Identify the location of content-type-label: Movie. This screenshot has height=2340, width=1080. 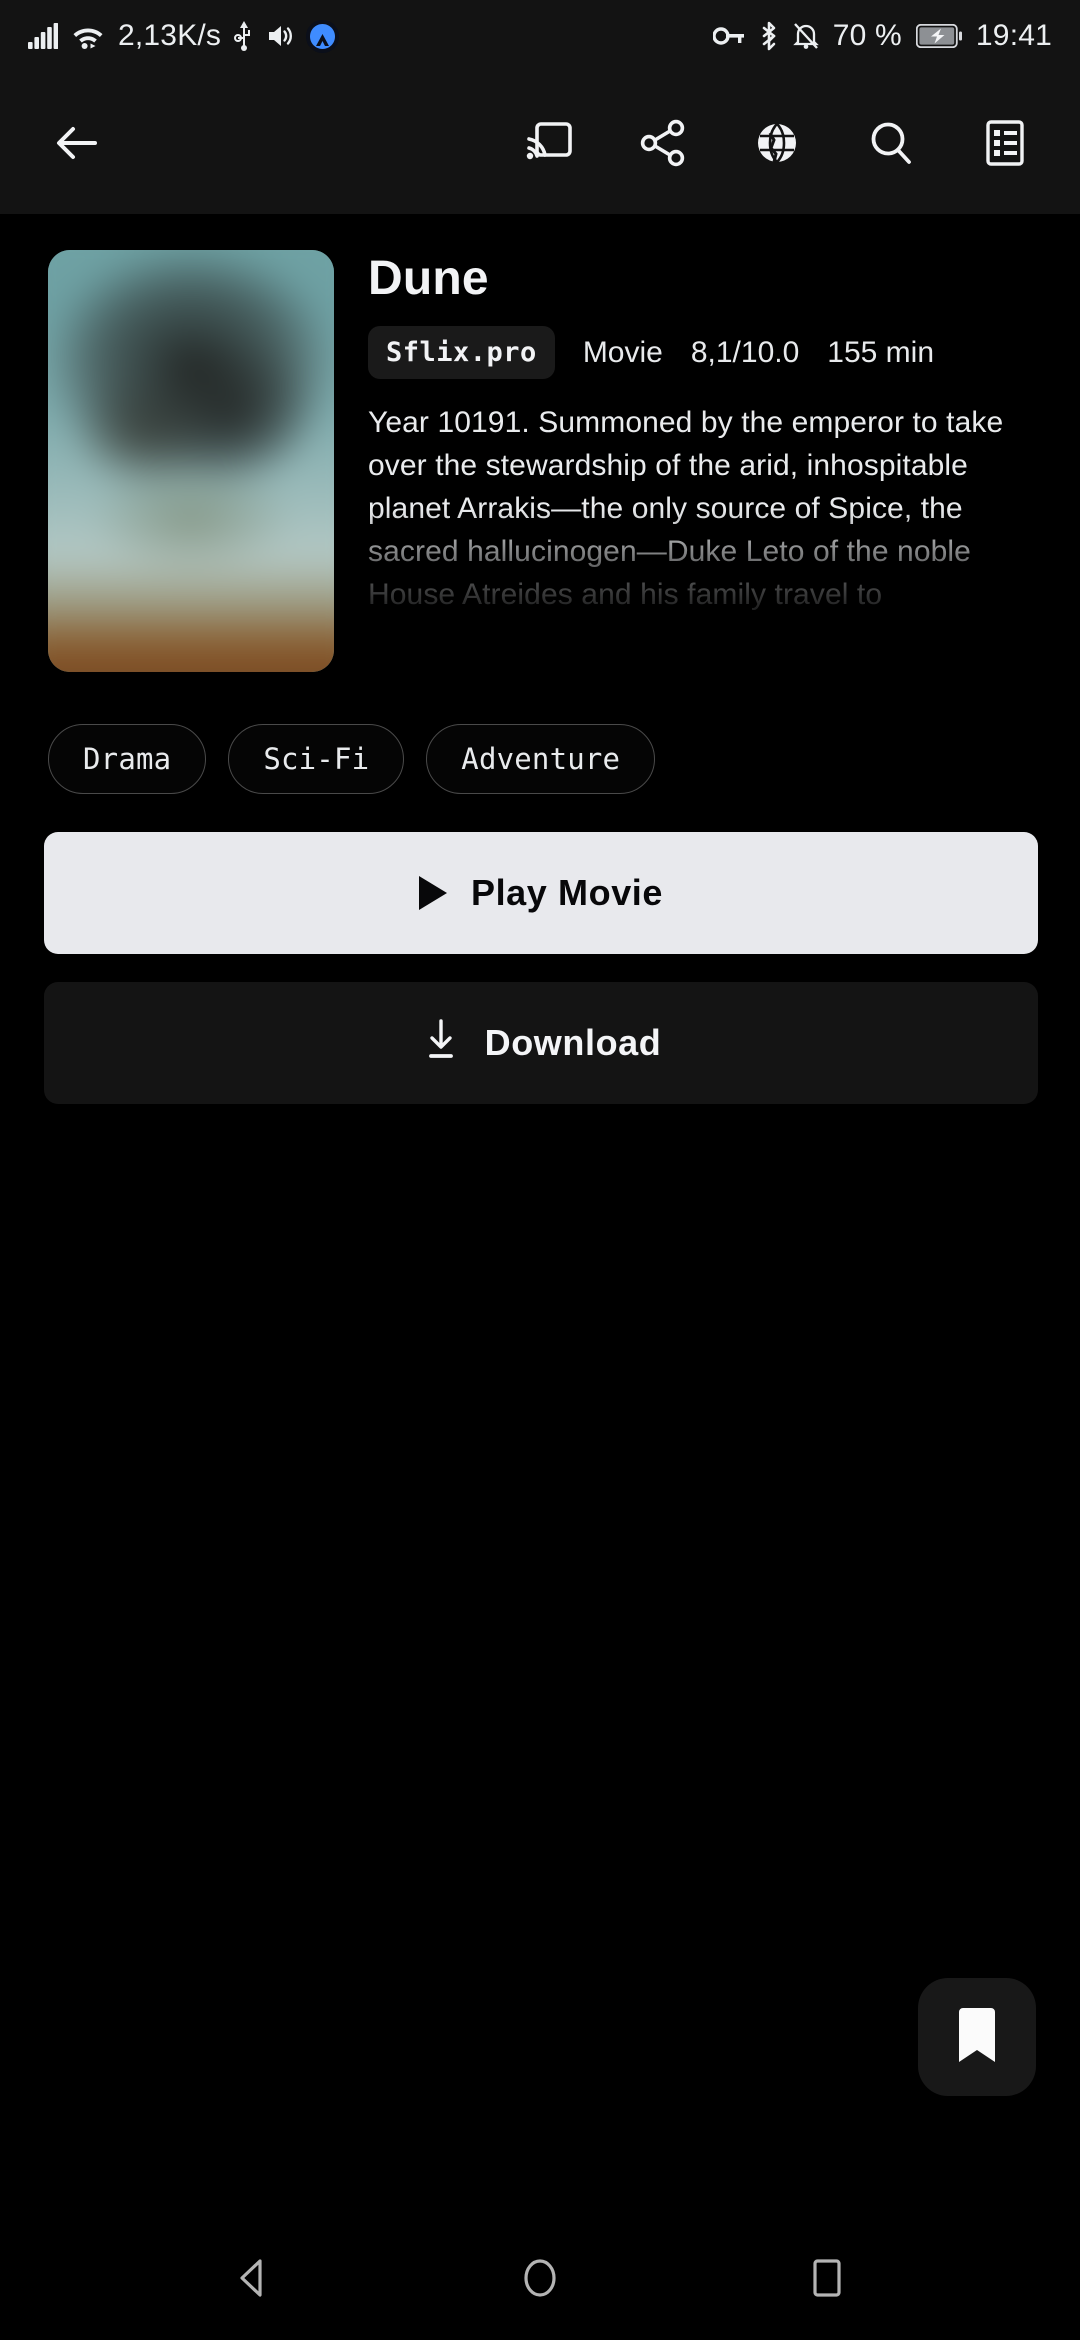
(622, 352).